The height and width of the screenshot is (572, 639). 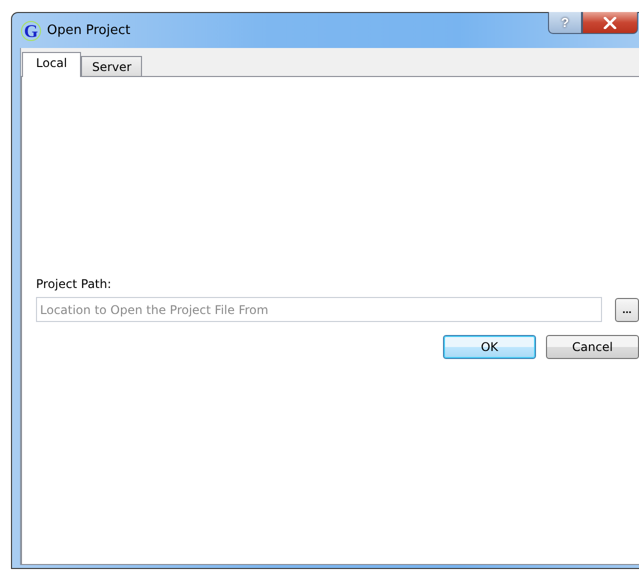 What do you see at coordinates (319, 309) in the screenshot?
I see `project-path-field: Location to Open the Project File From` at bounding box center [319, 309].